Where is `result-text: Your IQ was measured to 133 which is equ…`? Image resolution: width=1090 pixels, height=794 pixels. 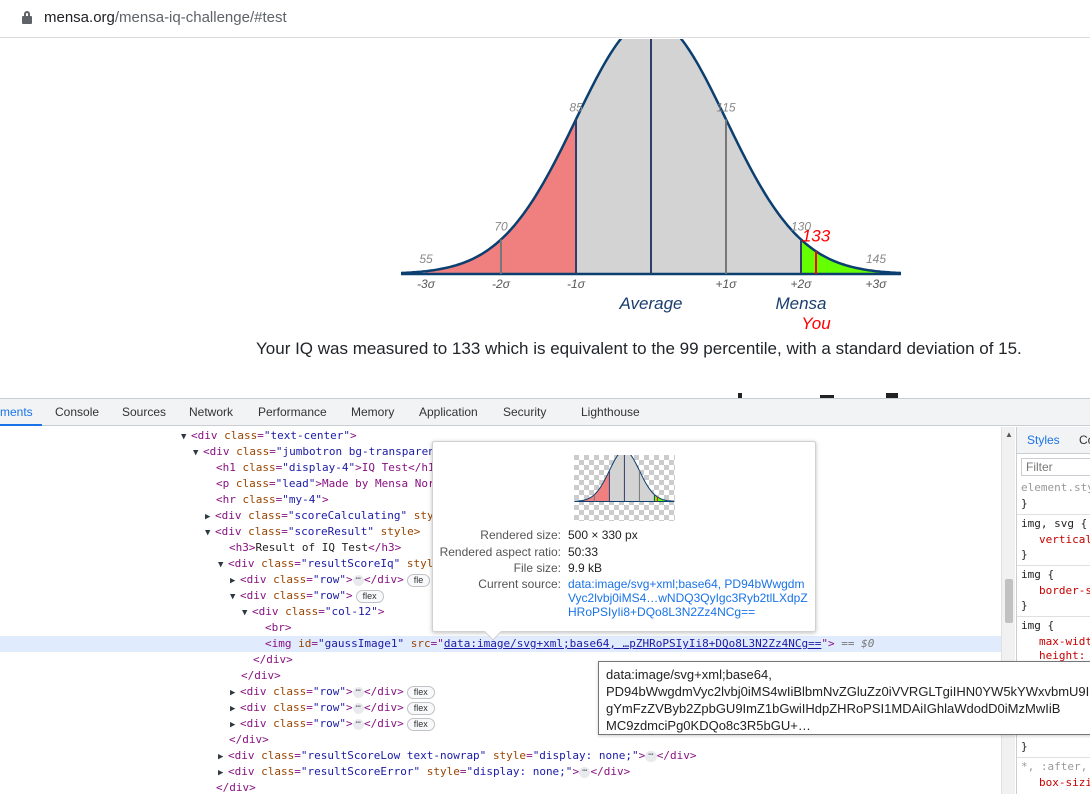 result-text: Your IQ was measured to 133 which is equ… is located at coordinates (639, 348).